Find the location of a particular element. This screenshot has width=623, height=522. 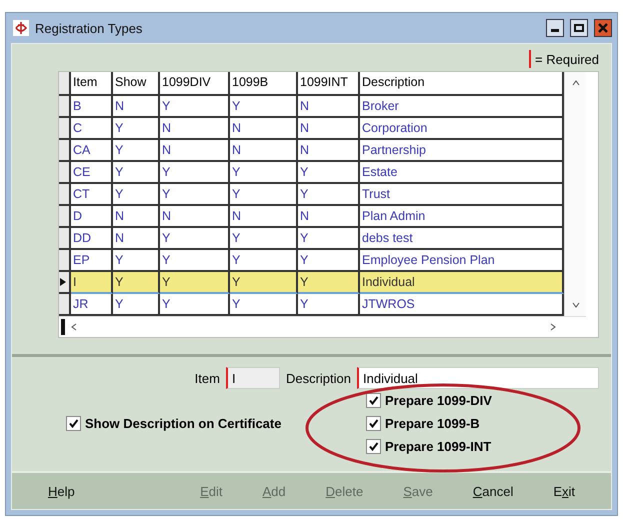

table-cell: Individual is located at coordinates (462, 283).